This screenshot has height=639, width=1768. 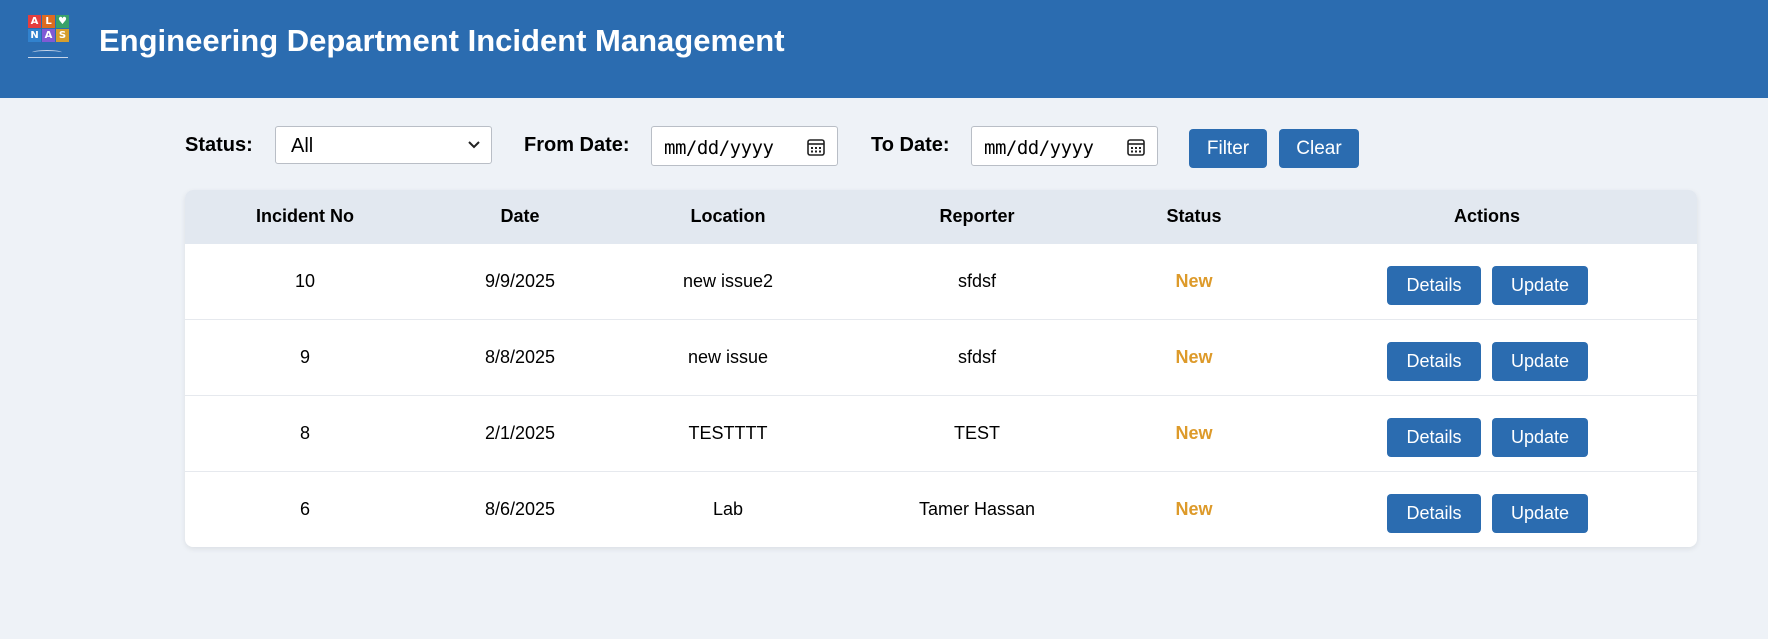 I want to click on from-date-input: mm/dd/yyyy, so click(x=744, y=146).